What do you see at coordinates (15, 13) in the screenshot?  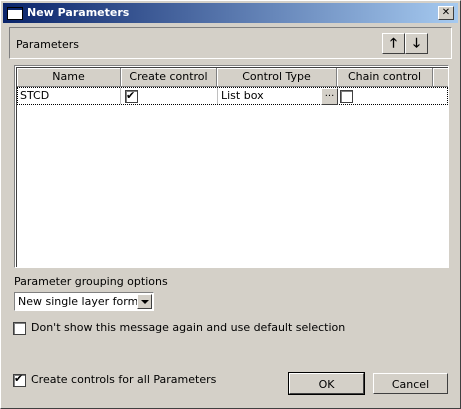 I see `window-icon` at bounding box center [15, 13].